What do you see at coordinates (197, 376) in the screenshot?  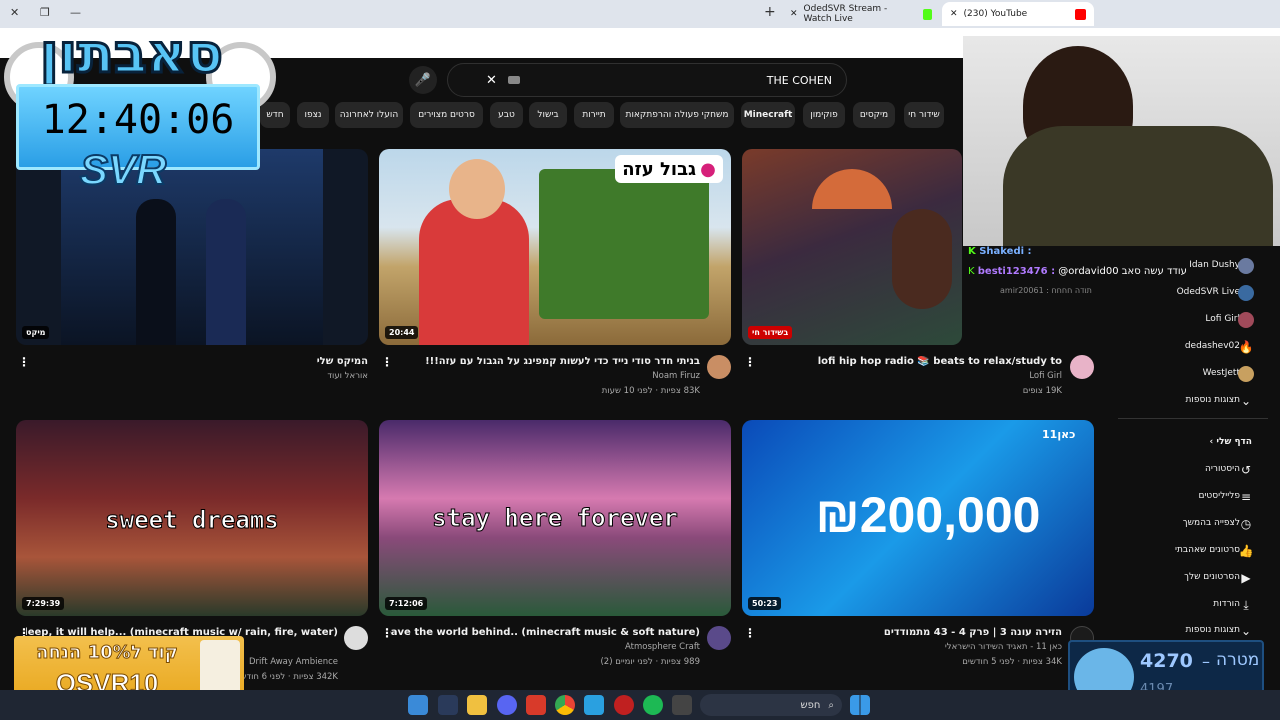 I see `channel-name: אוראל ועוד` at bounding box center [197, 376].